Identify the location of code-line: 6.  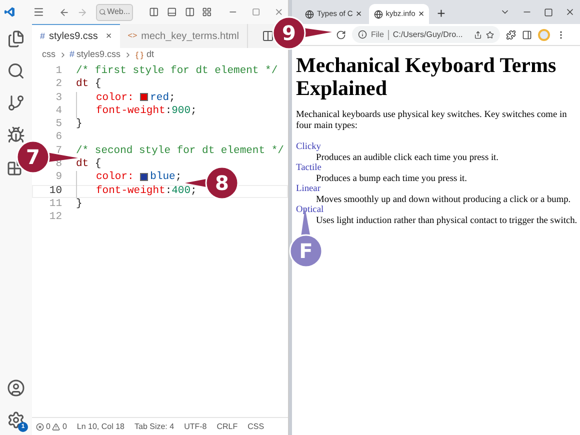
(58, 138).